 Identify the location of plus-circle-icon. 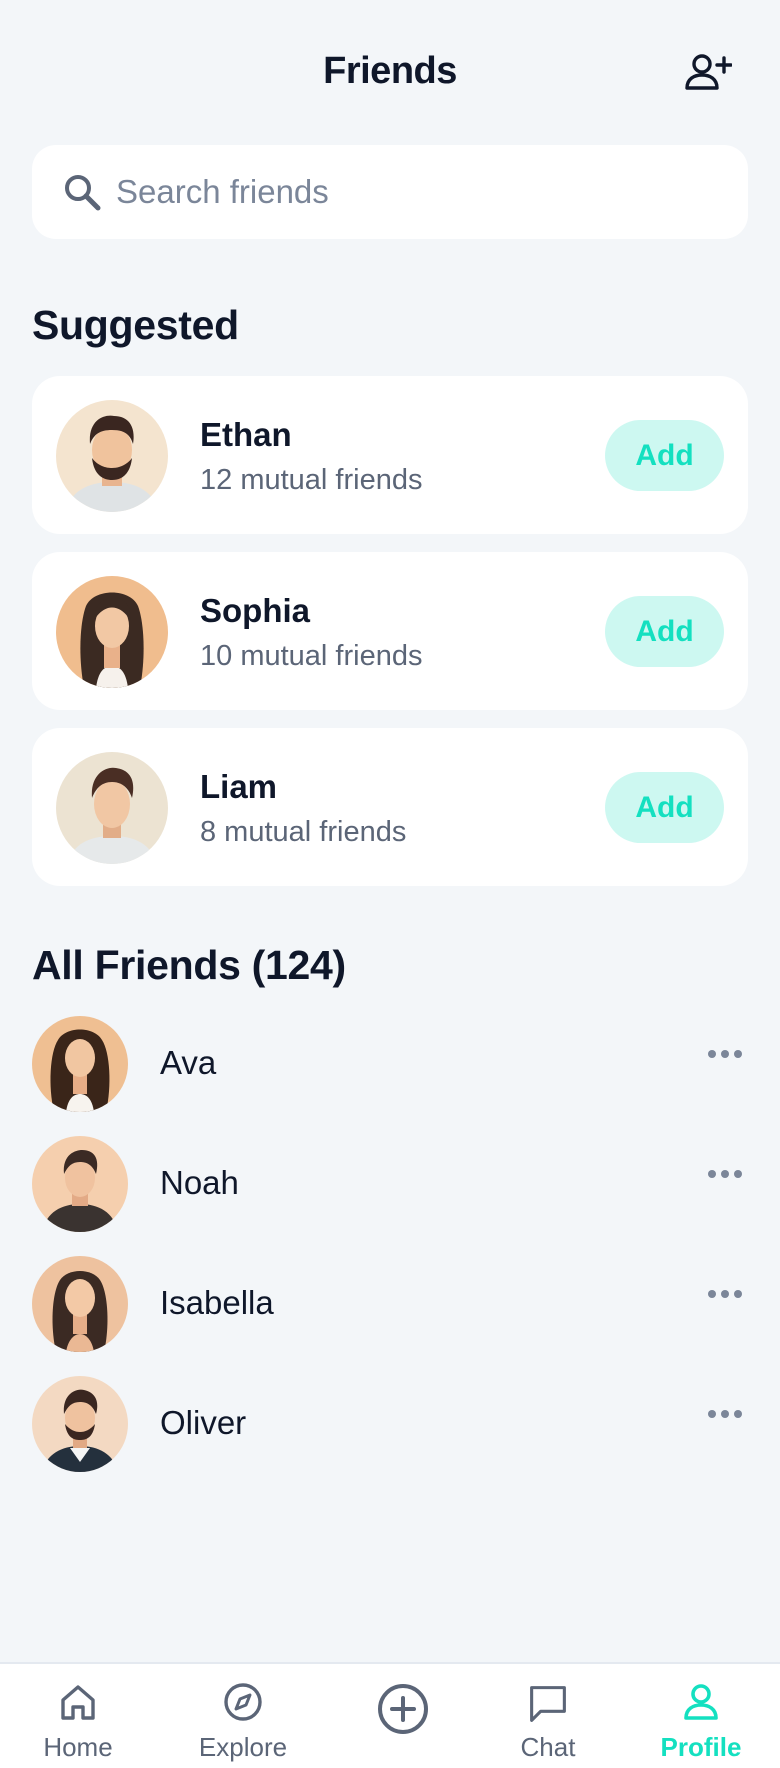
(403, 1708).